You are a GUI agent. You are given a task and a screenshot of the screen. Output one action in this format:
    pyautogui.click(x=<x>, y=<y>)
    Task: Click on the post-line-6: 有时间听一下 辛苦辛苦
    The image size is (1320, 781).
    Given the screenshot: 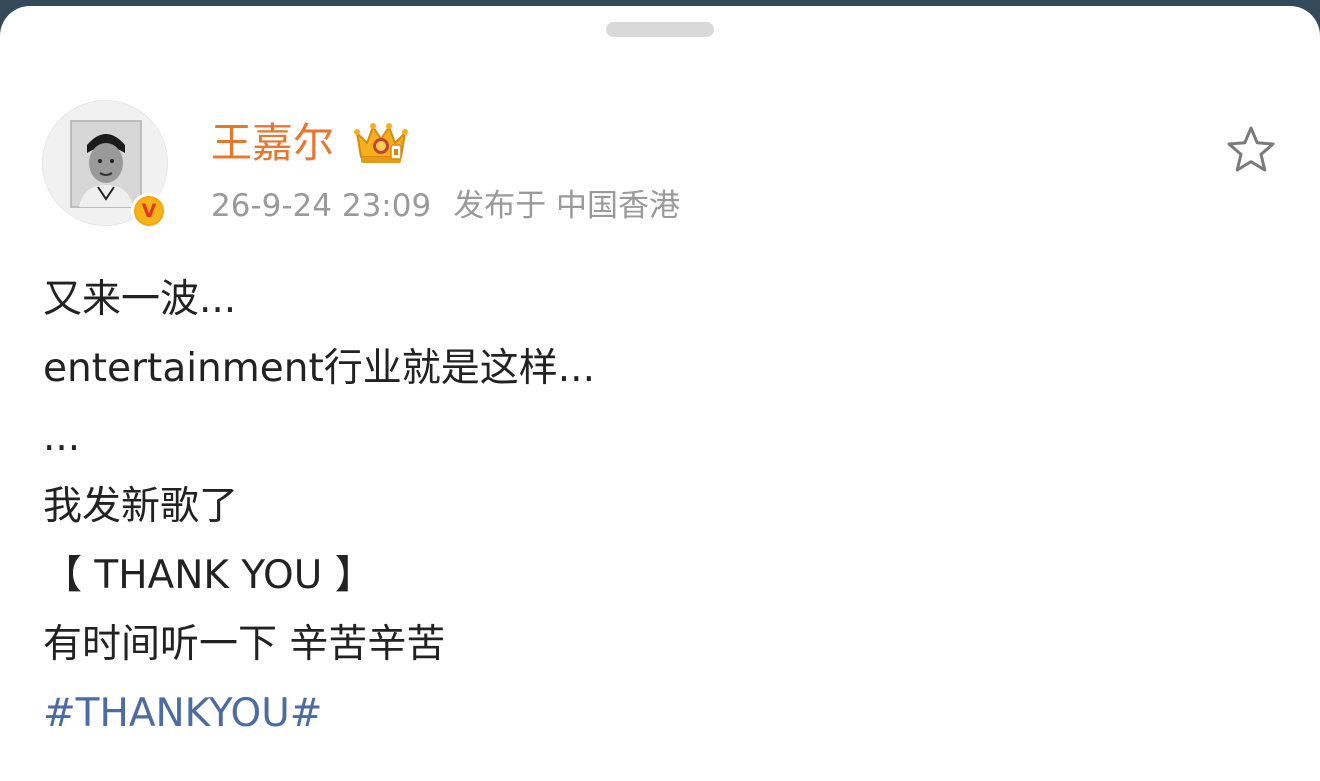 What is the action you would take?
    pyautogui.click(x=244, y=644)
    